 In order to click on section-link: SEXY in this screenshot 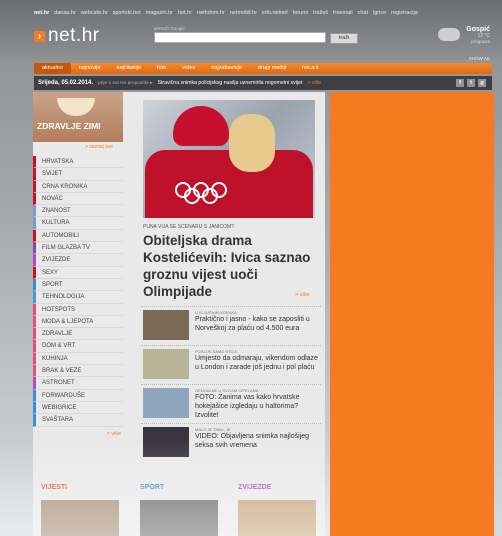, I will do `click(78, 272)`.